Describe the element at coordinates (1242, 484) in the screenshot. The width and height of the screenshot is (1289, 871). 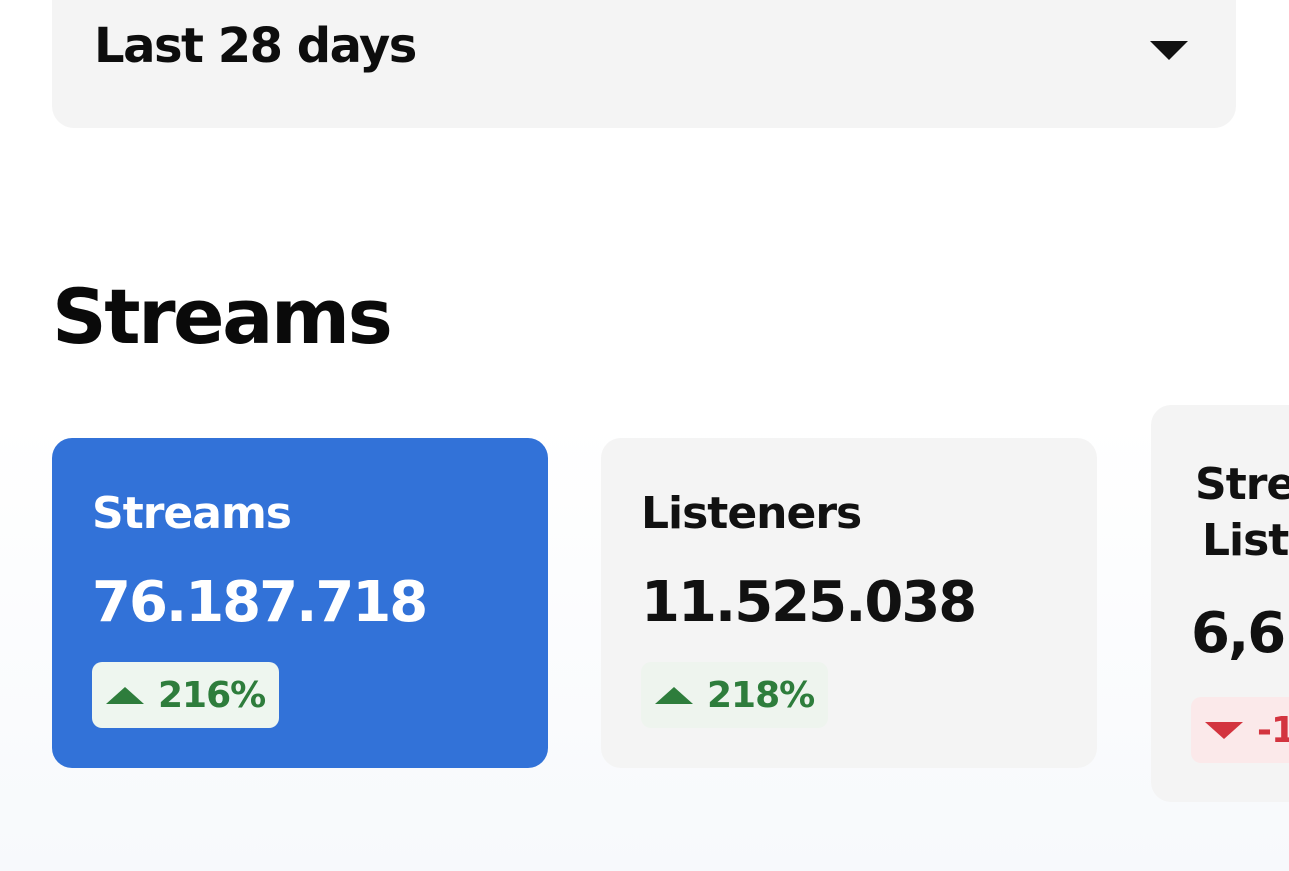
I see `metric-card-label-line1: Stre` at that location.